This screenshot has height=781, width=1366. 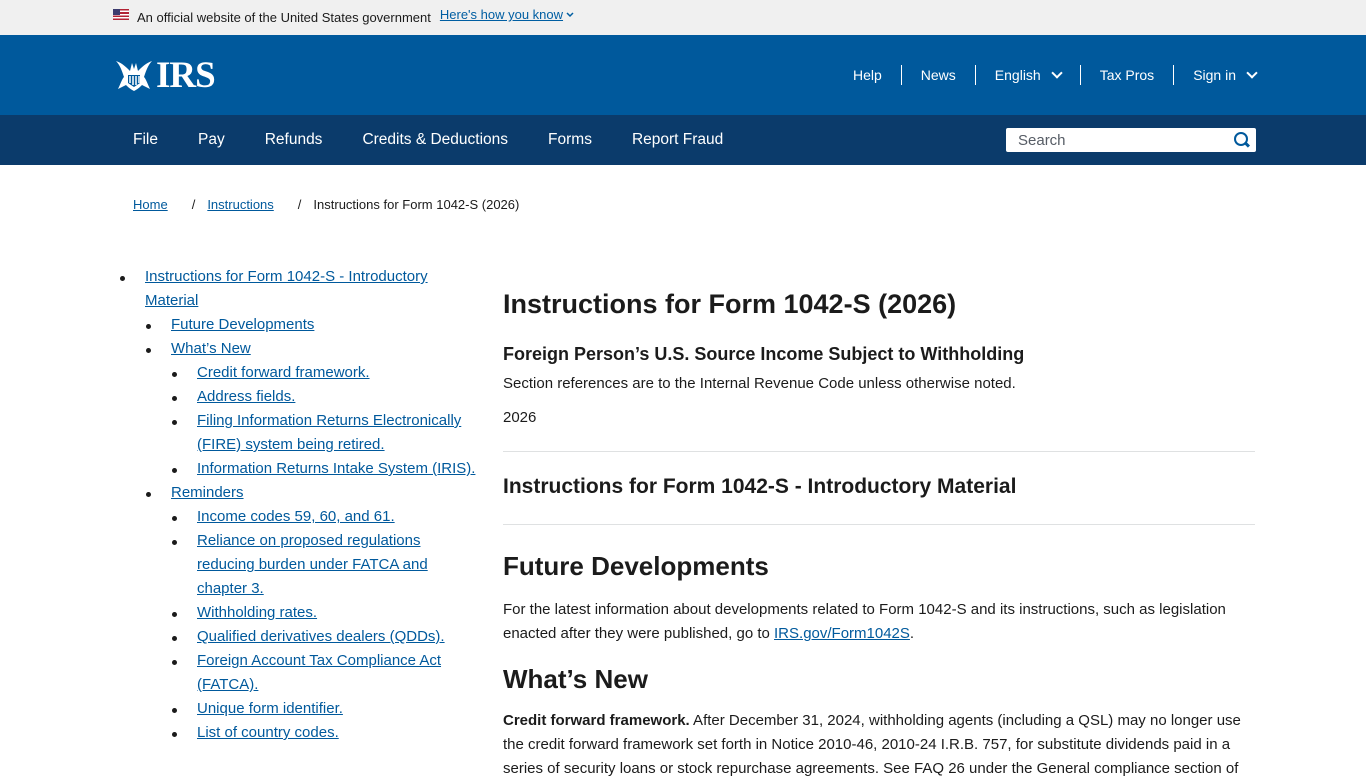 I want to click on credit-forward-lead: Credit forward framework., so click(x=596, y=720).